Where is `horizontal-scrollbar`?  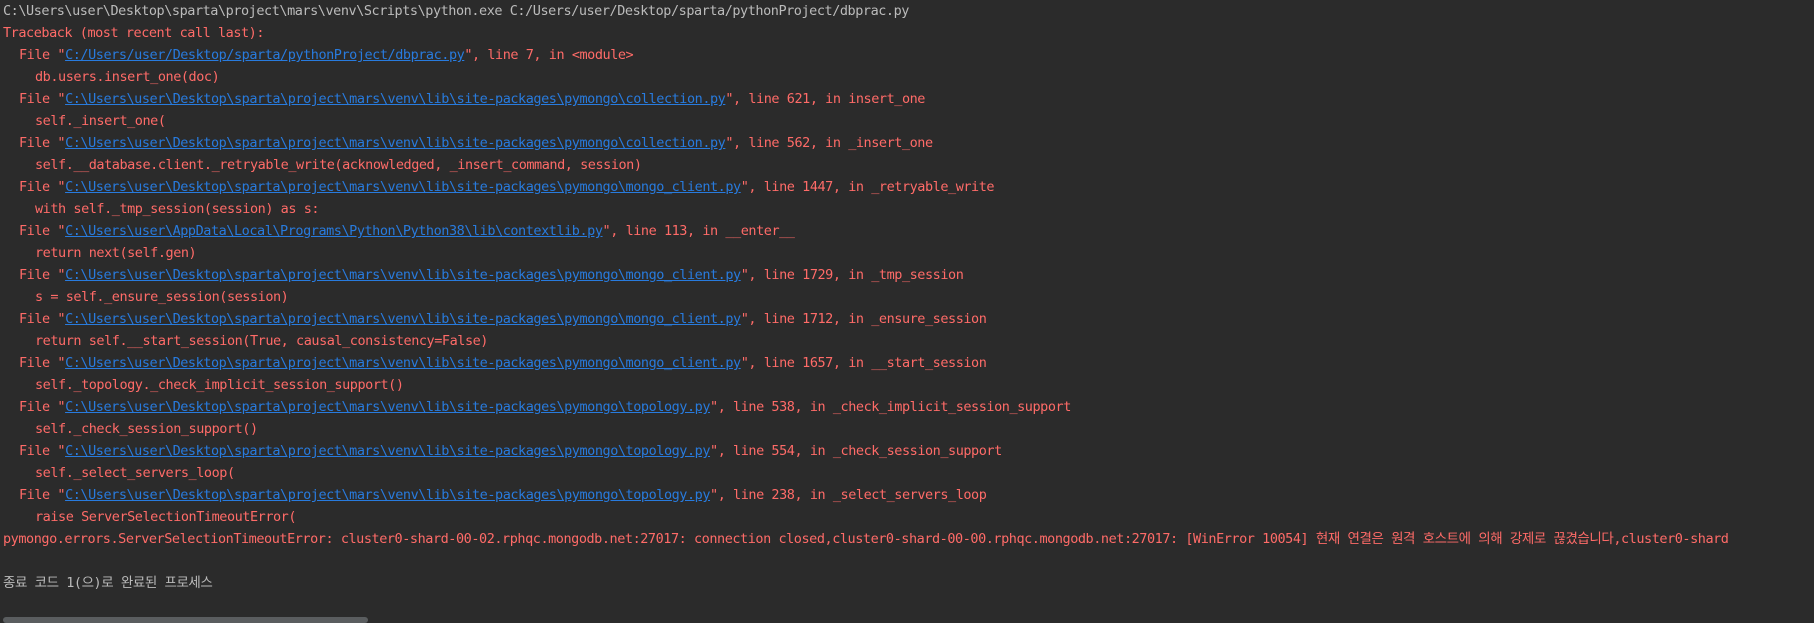 horizontal-scrollbar is located at coordinates (907, 619).